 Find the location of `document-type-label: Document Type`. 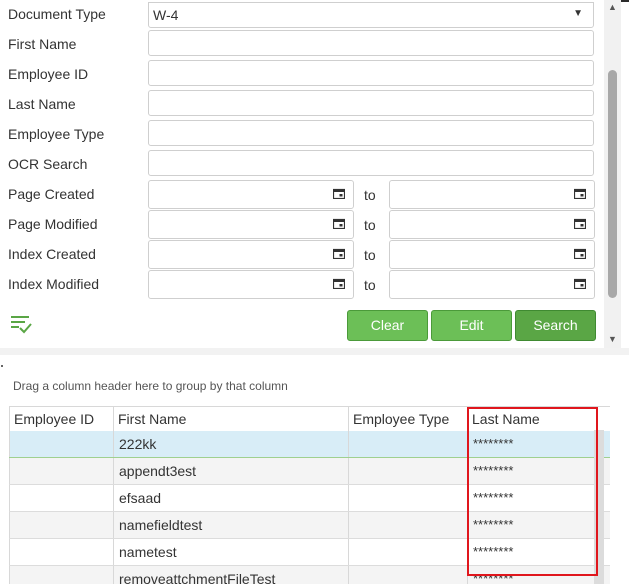

document-type-label: Document Type is located at coordinates (57, 14).